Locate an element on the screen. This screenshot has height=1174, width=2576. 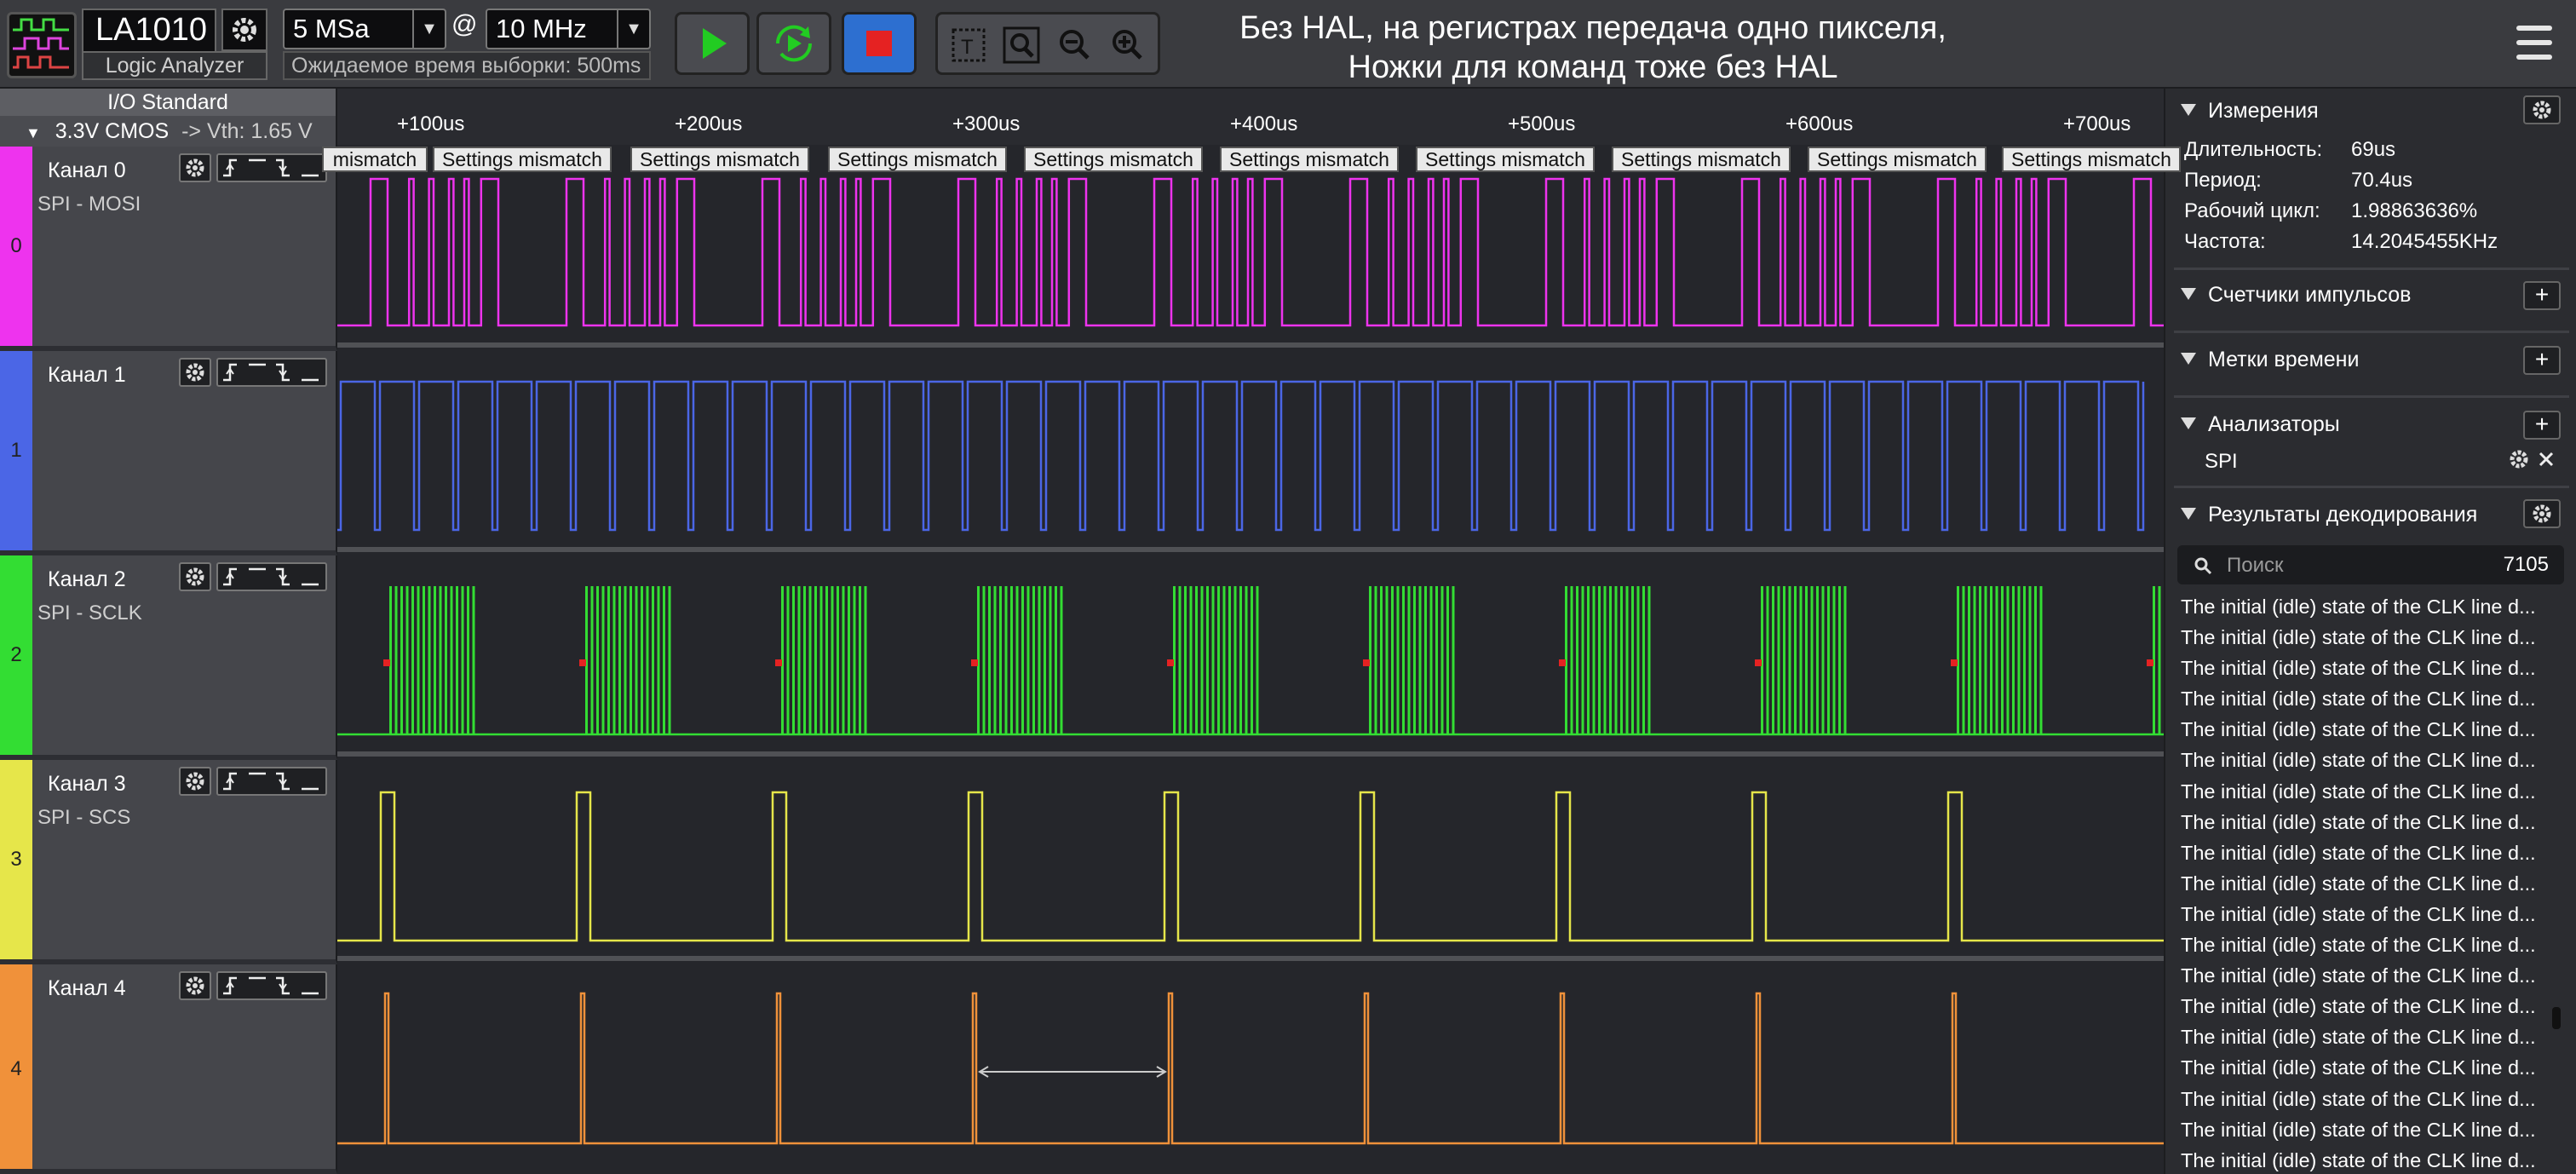
spi-annotation-label: mismatch is located at coordinates (375, 159).